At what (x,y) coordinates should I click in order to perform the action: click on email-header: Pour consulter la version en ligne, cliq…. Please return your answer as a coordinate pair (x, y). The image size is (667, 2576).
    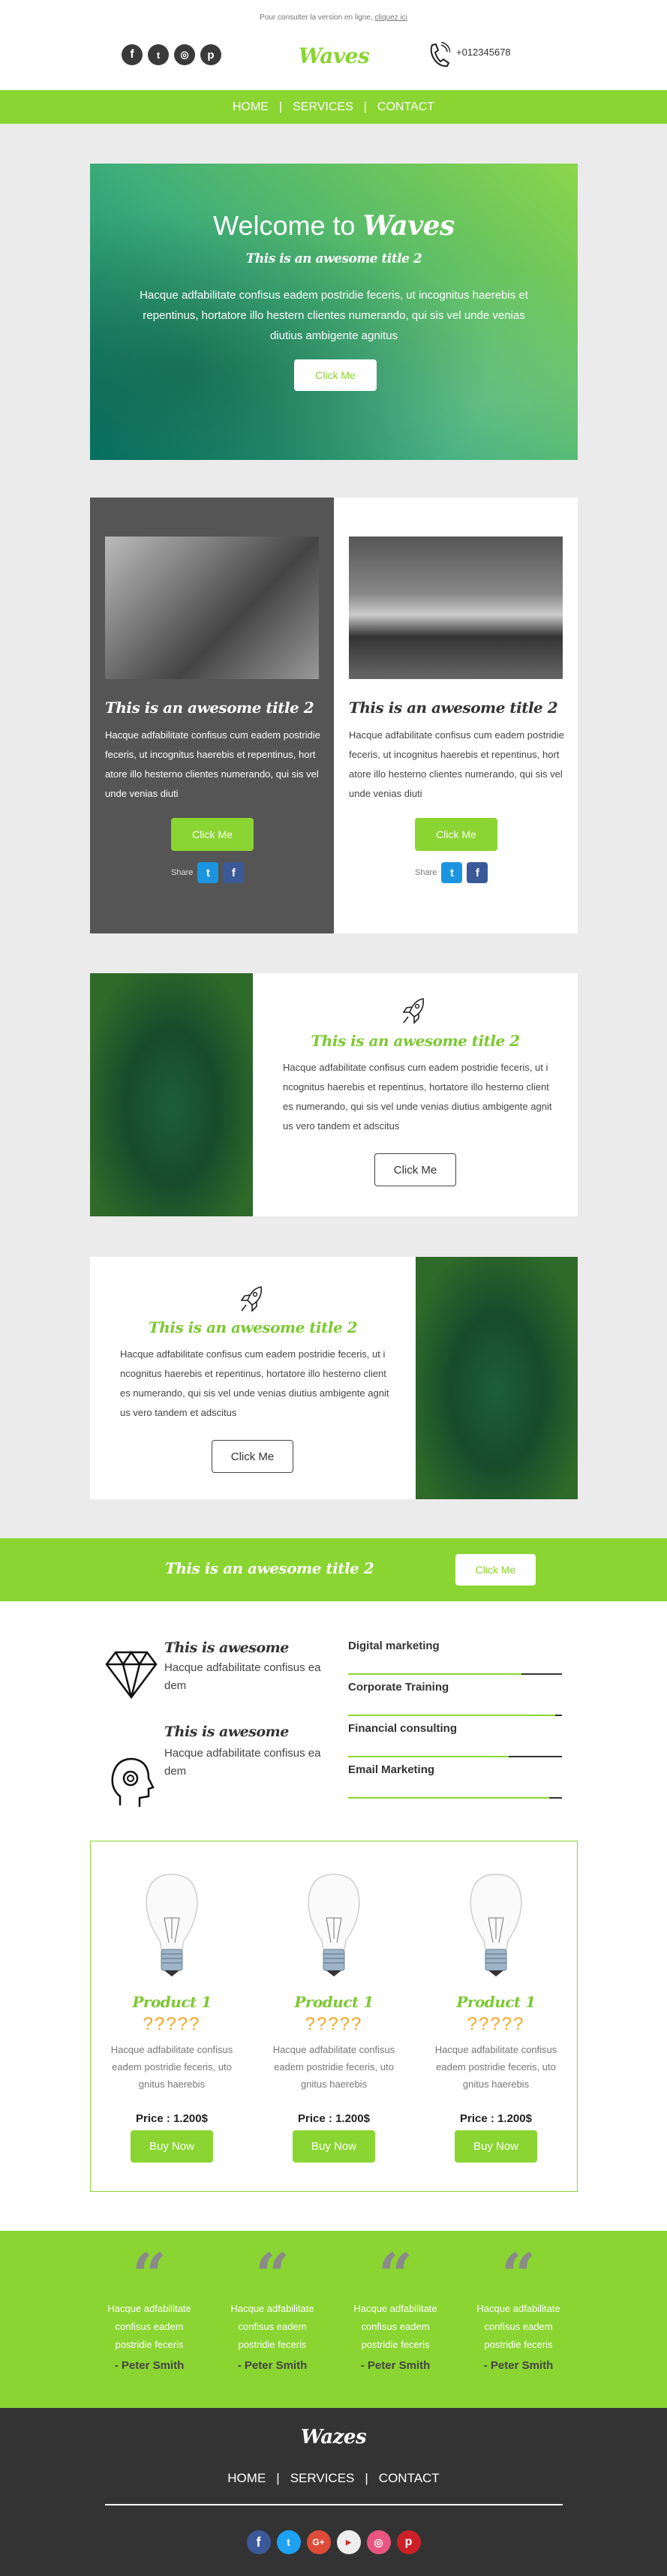
    Looking at the image, I should click on (333, 45).